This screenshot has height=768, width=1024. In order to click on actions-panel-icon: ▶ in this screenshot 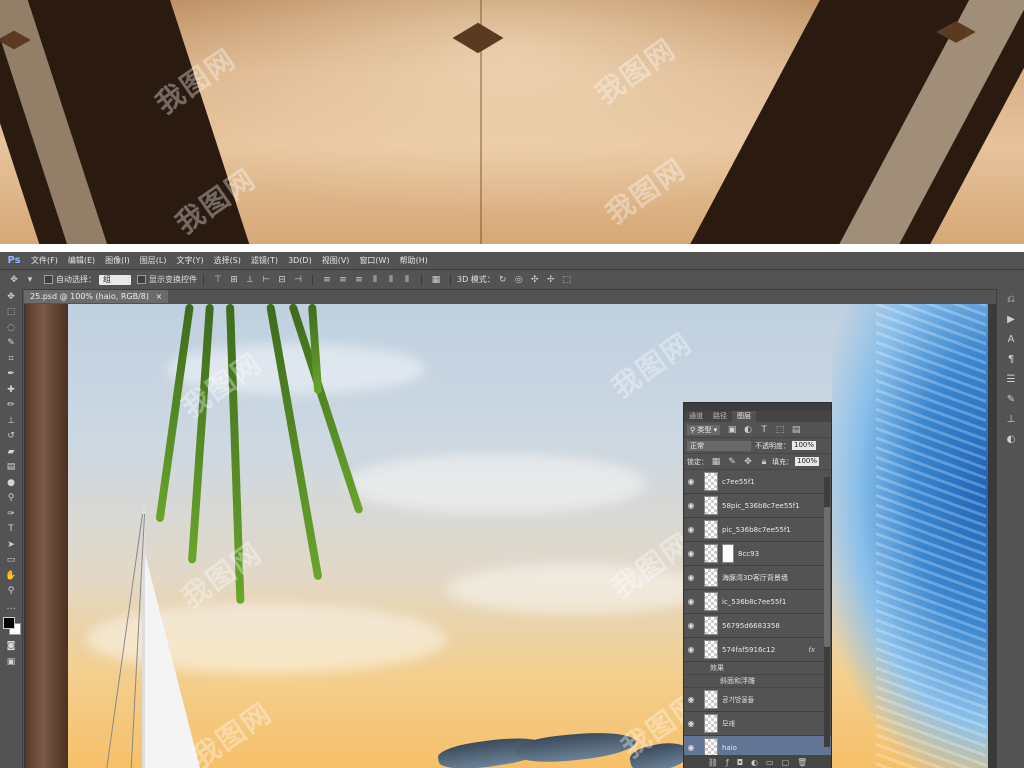, I will do `click(1010, 319)`.